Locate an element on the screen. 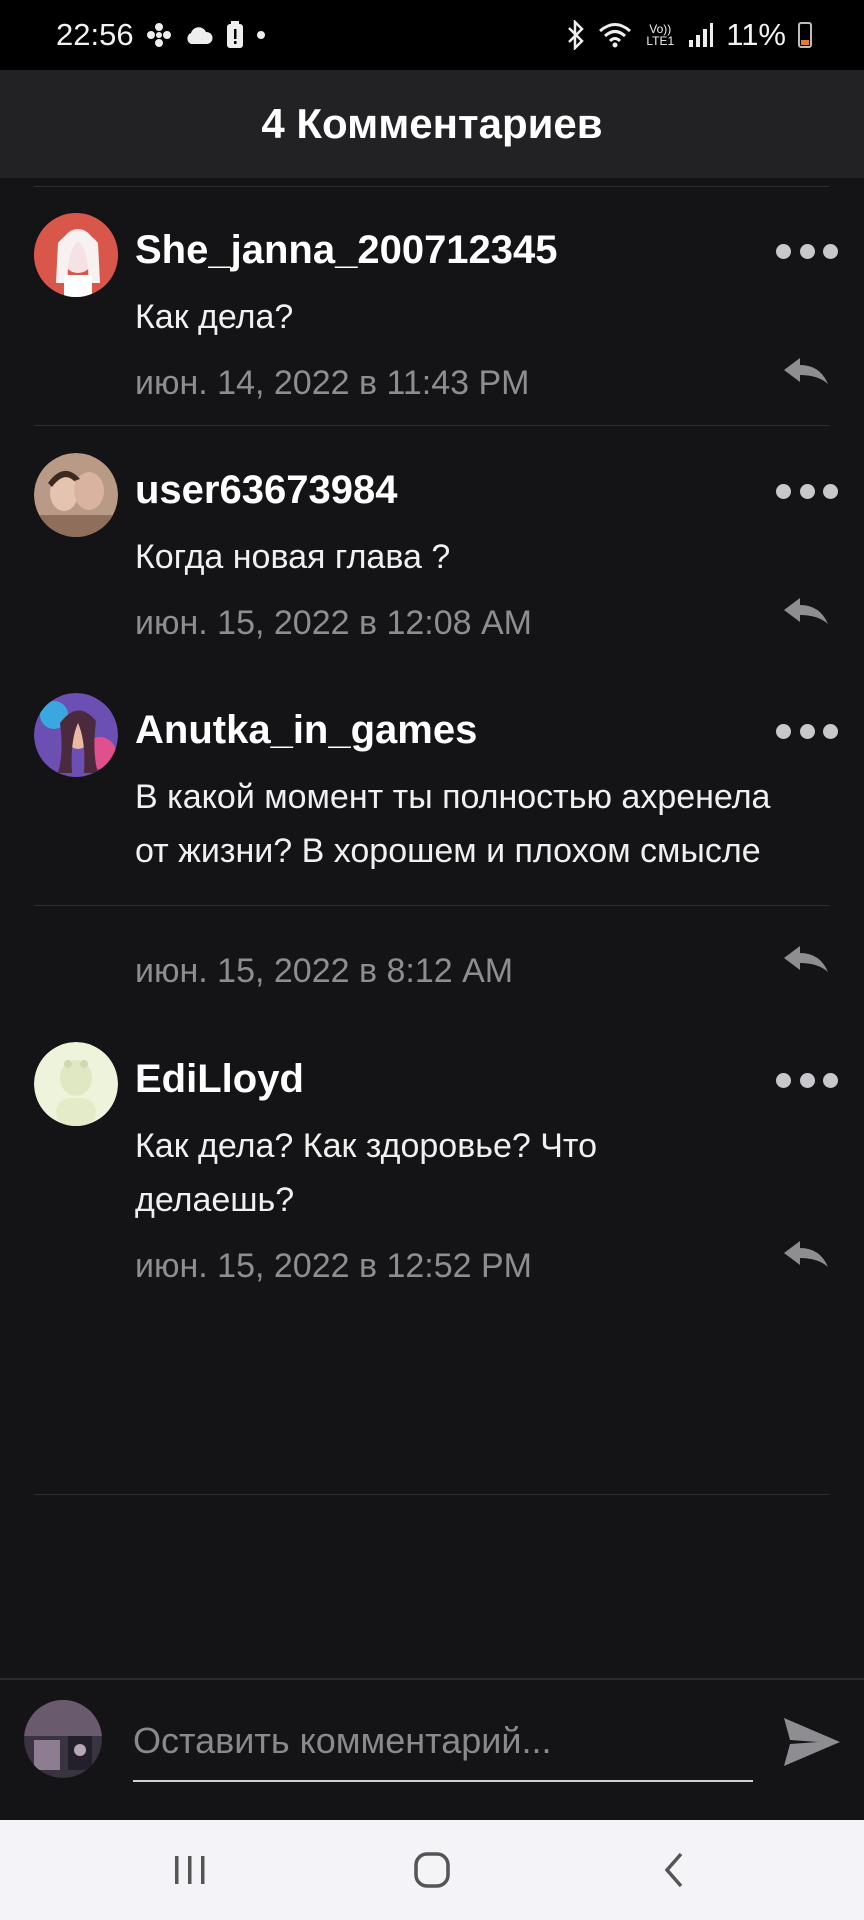 The width and height of the screenshot is (864, 1920). comment-timestamp: июн. 15, 2022 в 8:12 AM is located at coordinates (324, 971).